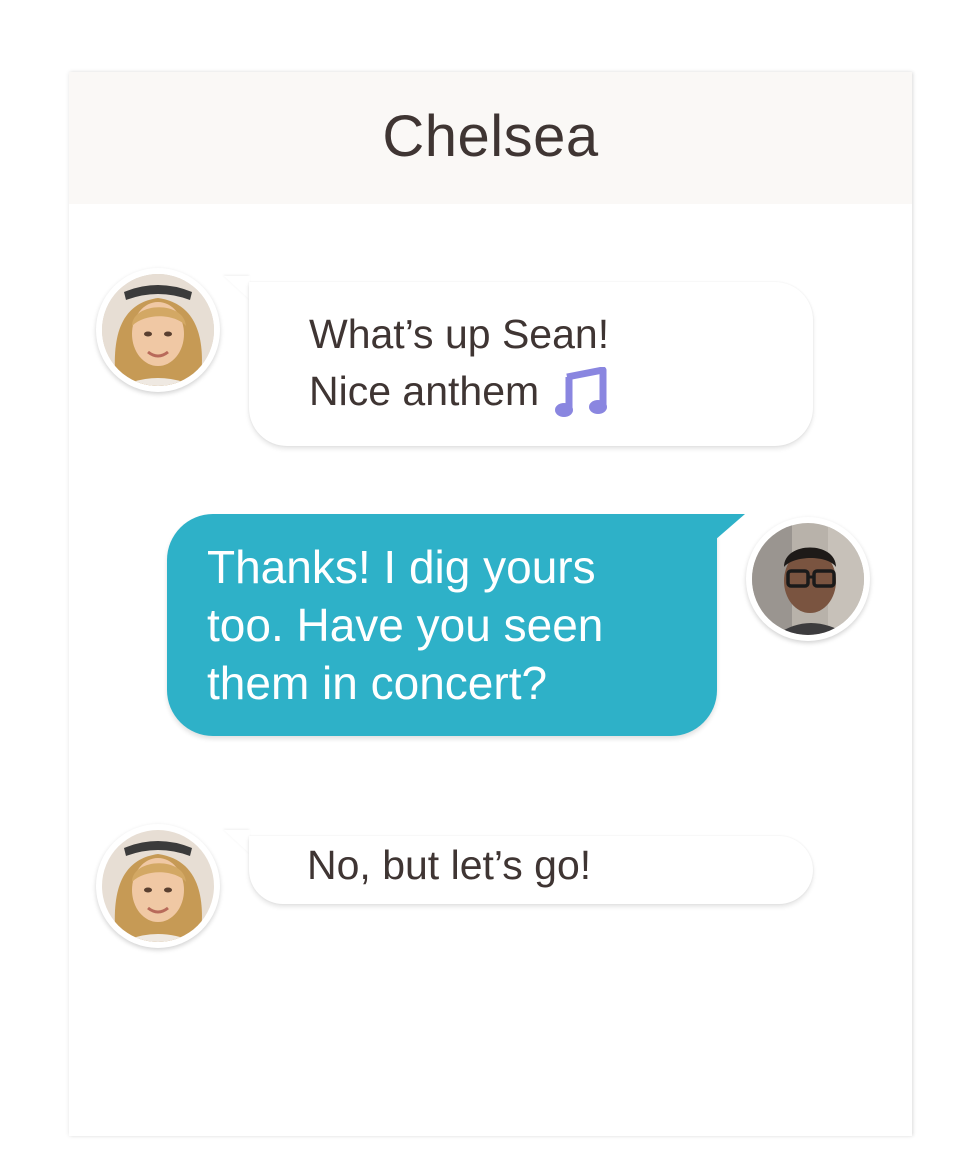 The height and width of the screenshot is (1158, 969). Describe the element at coordinates (808, 579) in the screenshot. I see `sean-avatar` at that location.